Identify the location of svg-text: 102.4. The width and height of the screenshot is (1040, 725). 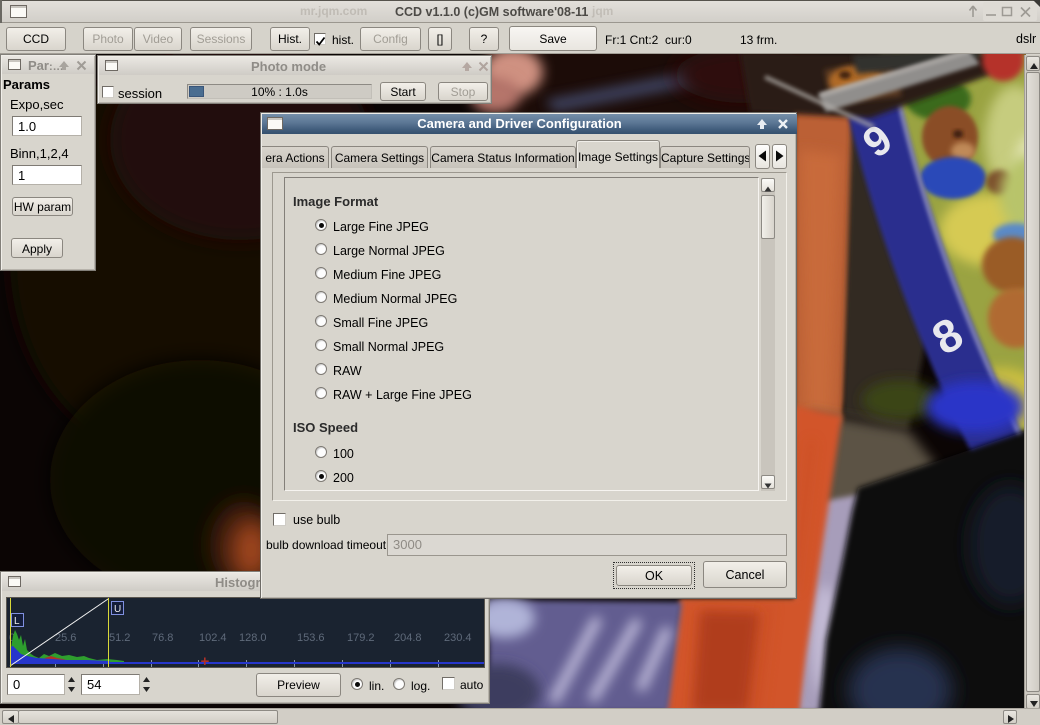
(213, 638).